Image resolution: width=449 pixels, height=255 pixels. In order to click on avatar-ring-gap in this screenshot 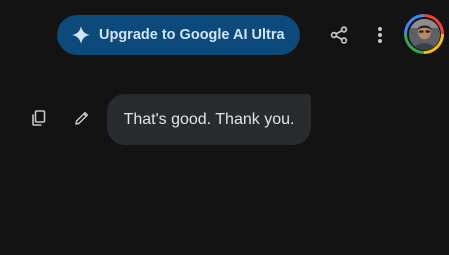, I will do `click(424, 34)`.